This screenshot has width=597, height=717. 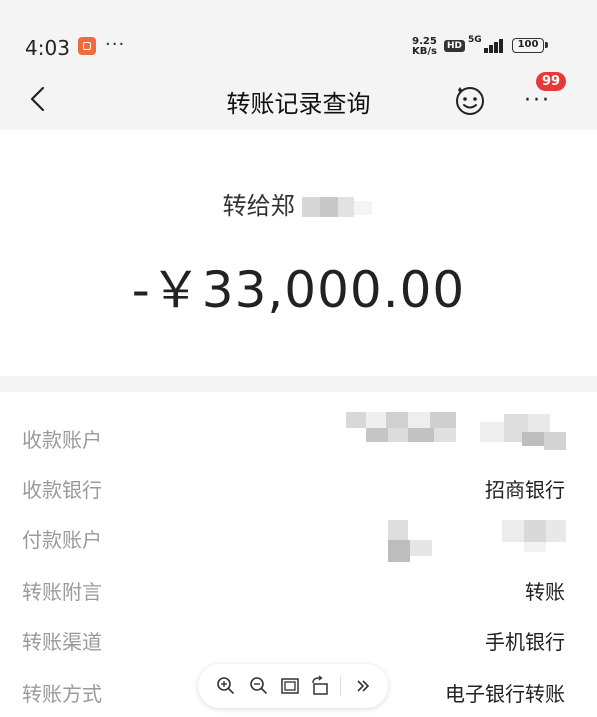 I want to click on next-page-icon, so click(x=363, y=686).